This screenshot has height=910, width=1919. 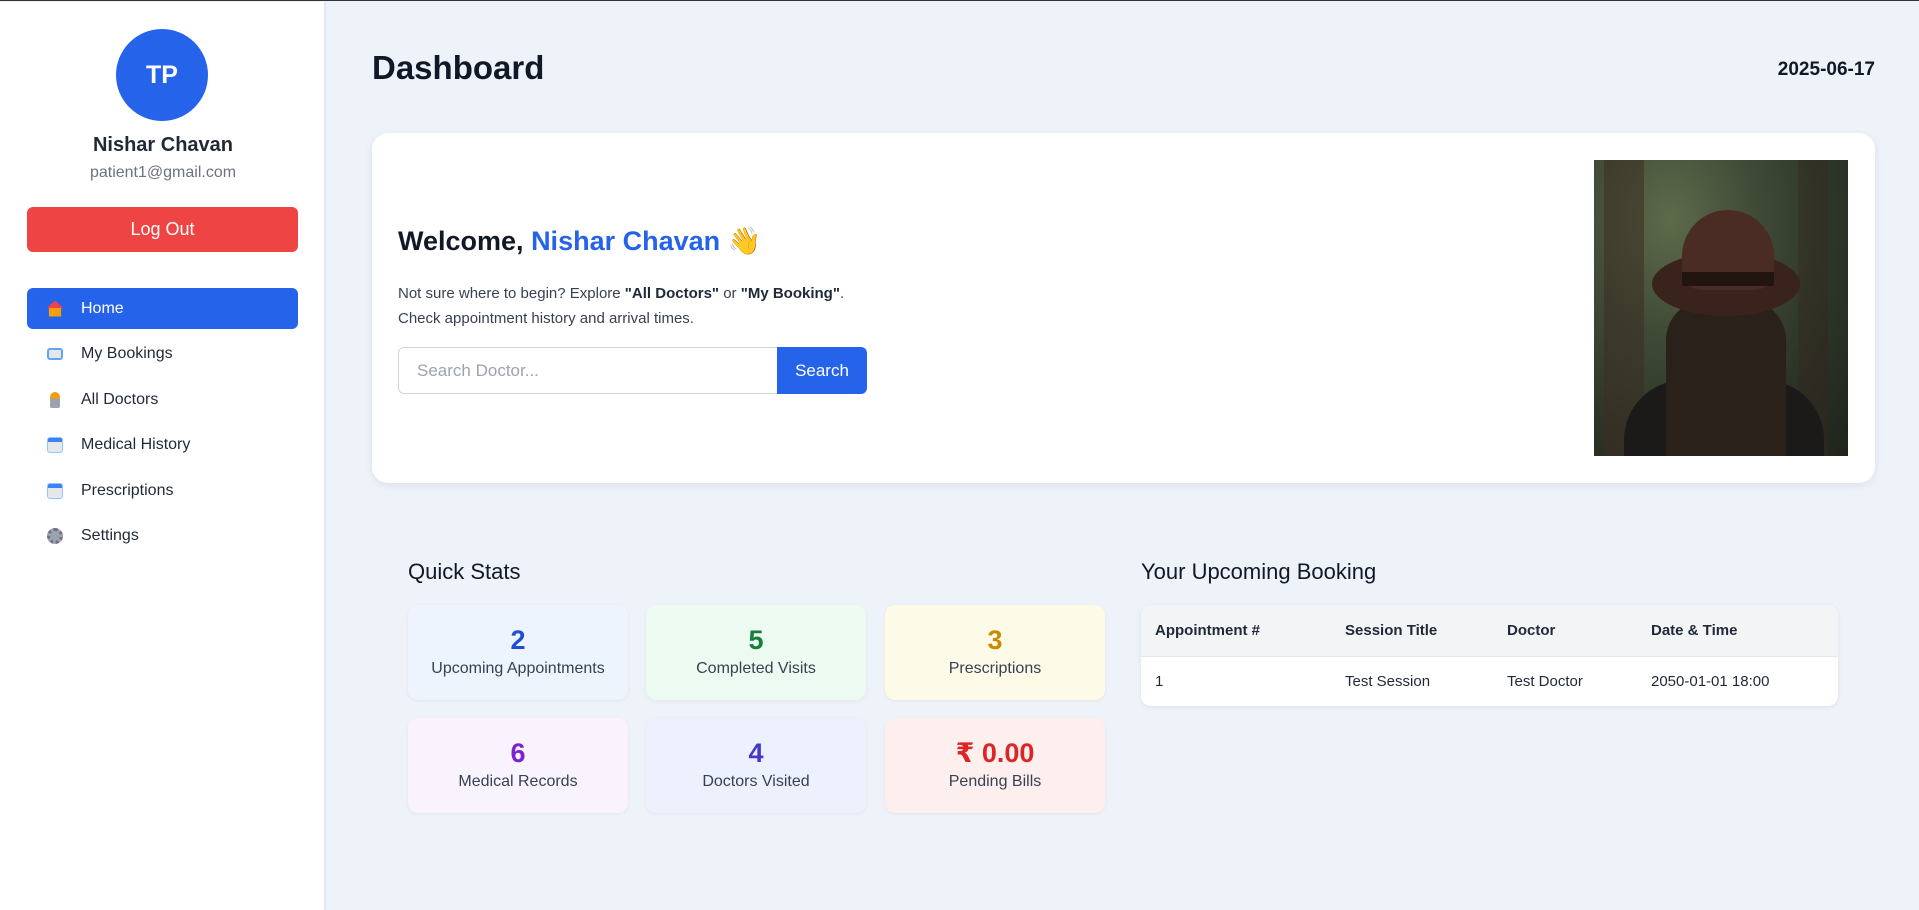 What do you see at coordinates (995, 640) in the screenshot?
I see `stat-value: 3` at bounding box center [995, 640].